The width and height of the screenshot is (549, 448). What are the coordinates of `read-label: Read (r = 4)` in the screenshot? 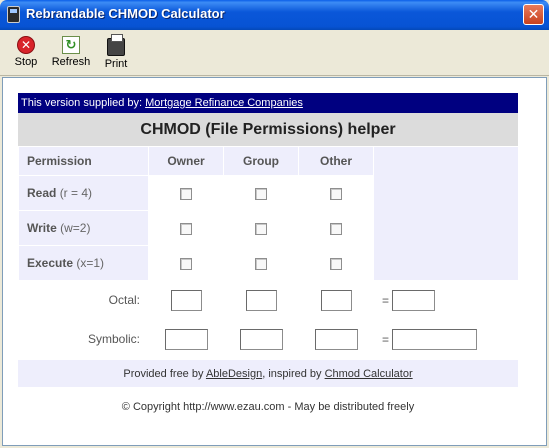 It's located at (83, 193).